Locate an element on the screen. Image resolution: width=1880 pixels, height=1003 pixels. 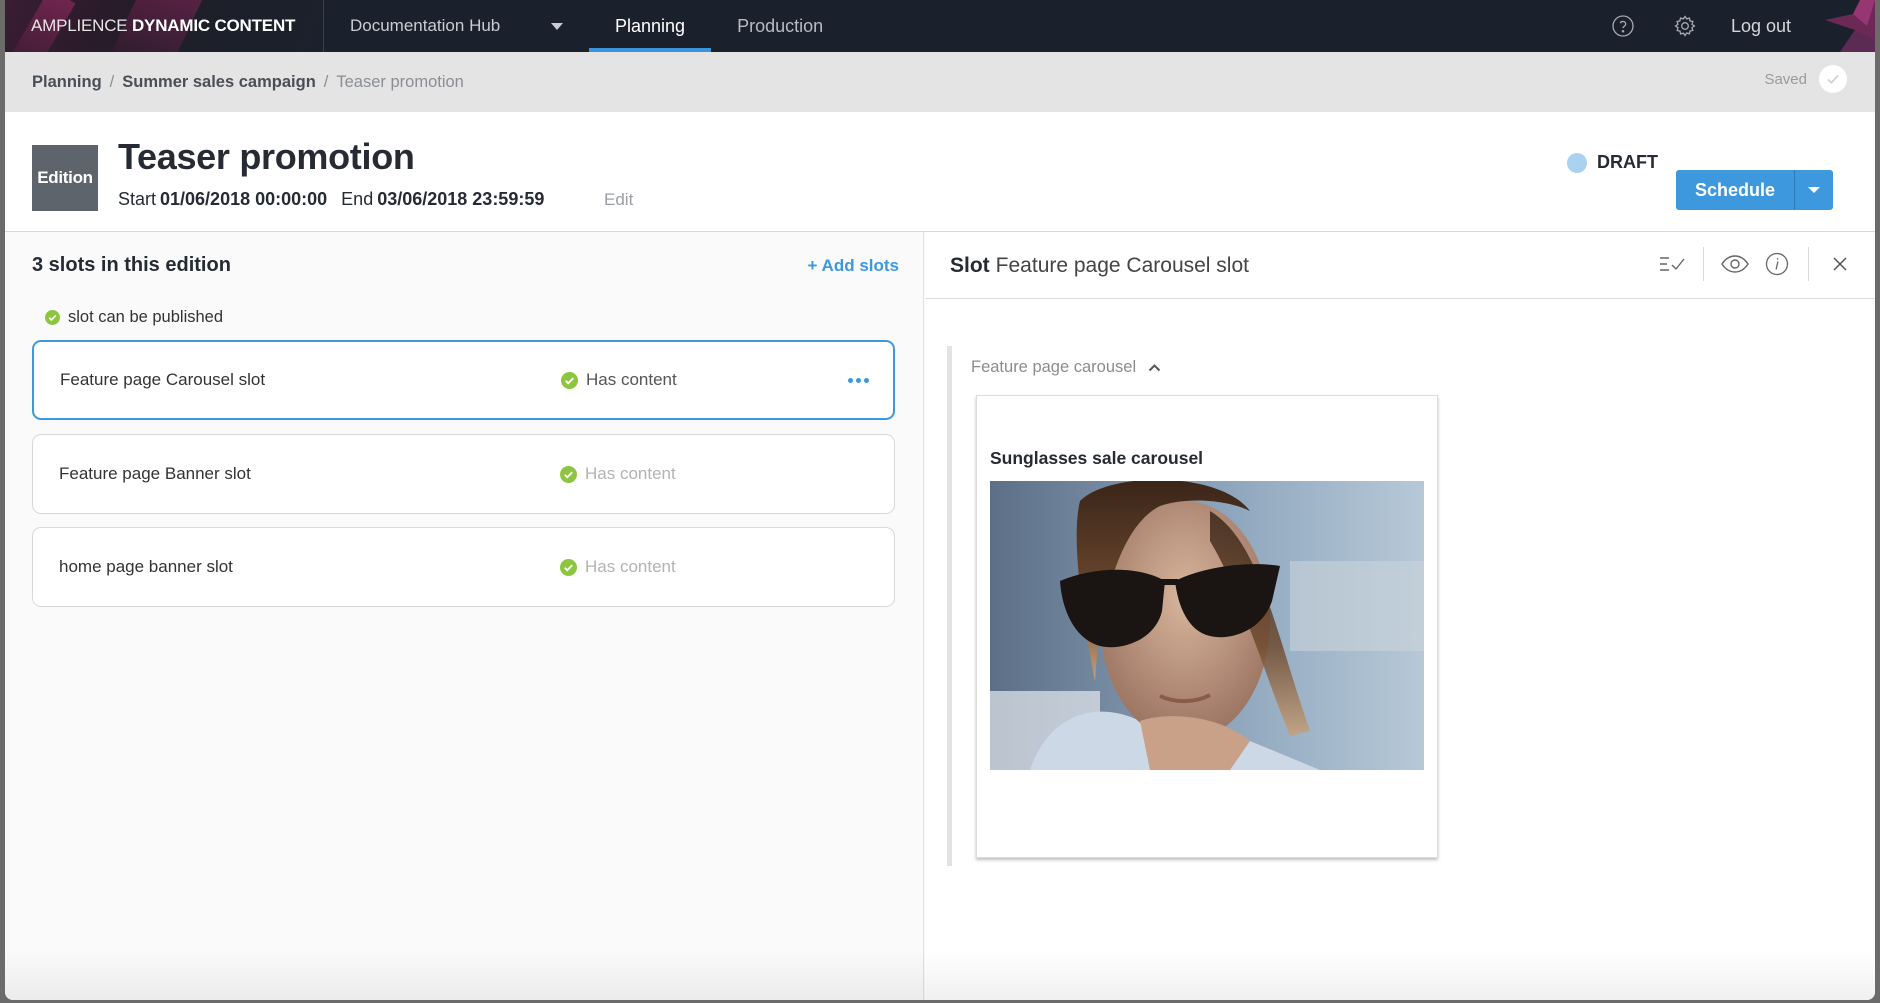
info-button is located at coordinates (1777, 264).